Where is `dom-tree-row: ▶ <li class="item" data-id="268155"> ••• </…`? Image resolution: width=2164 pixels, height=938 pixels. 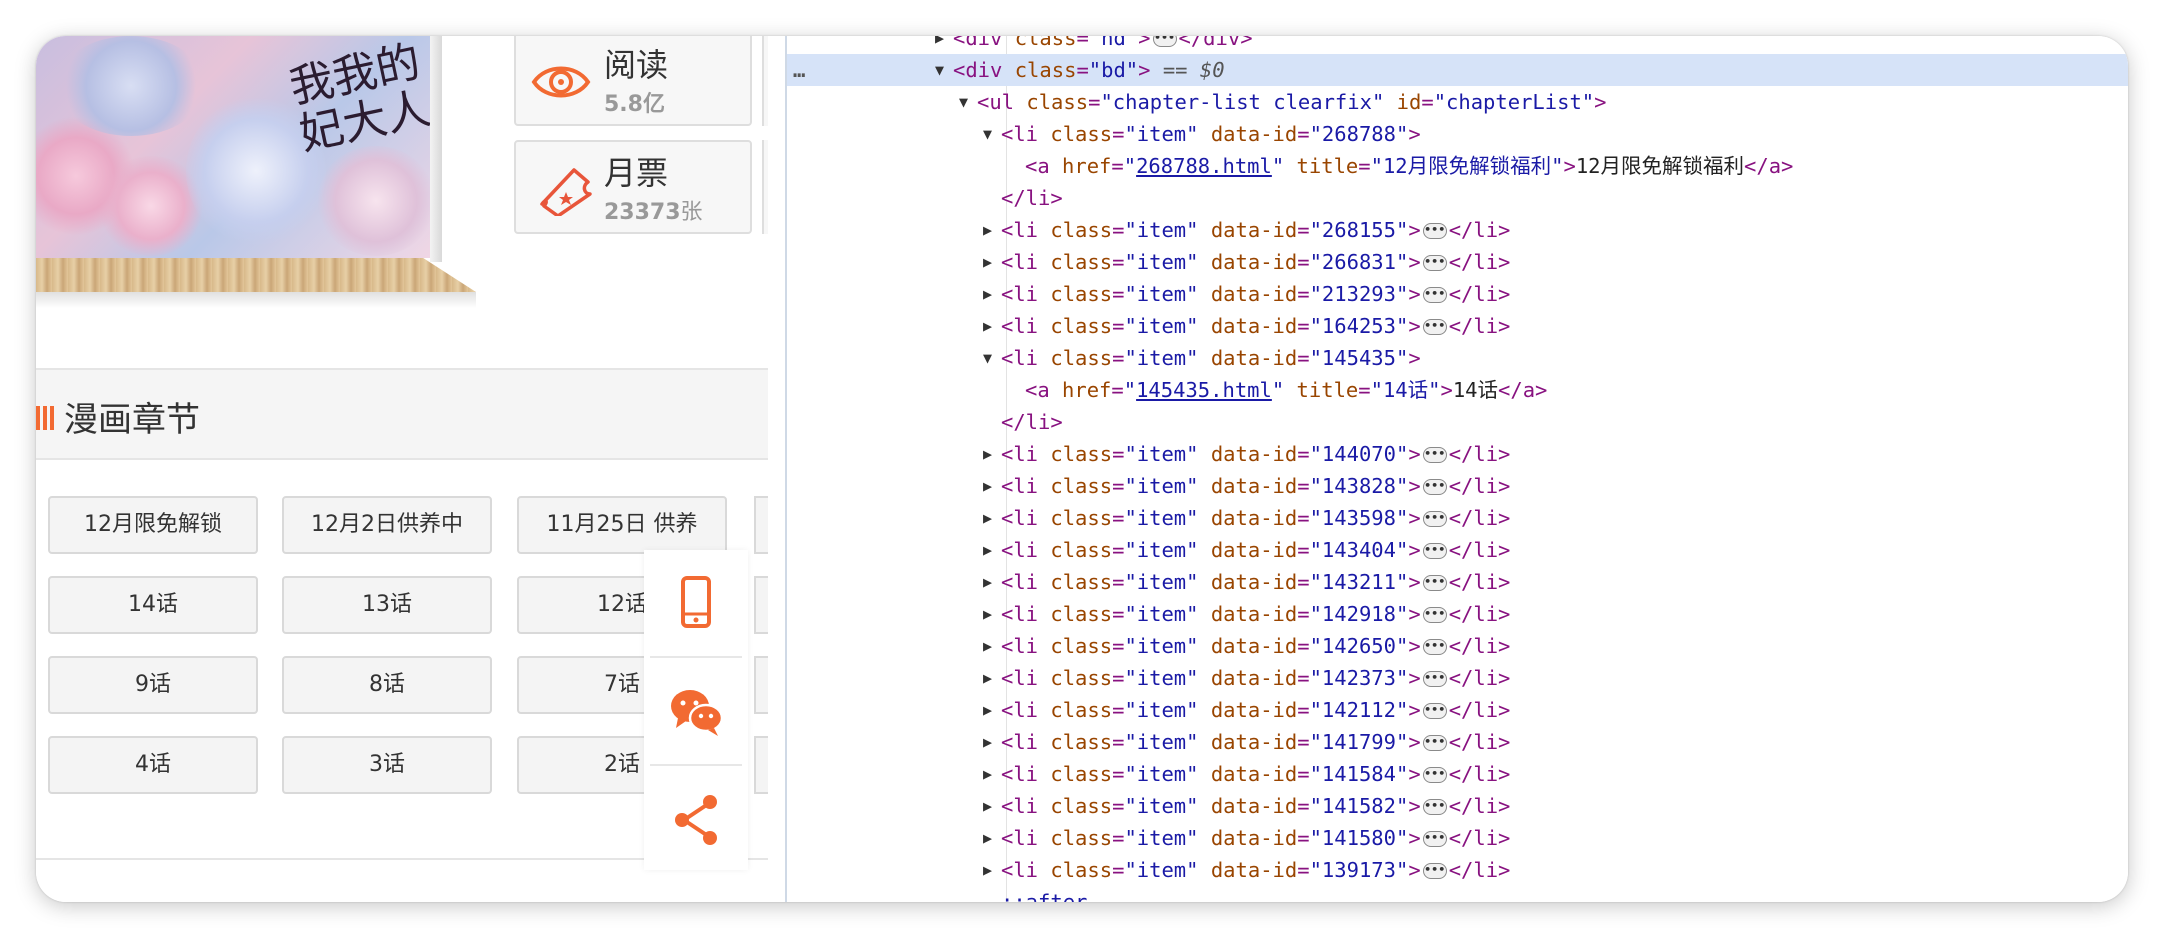
dom-tree-row: ▶ <li class="item" data-id="268155"> ••• </… is located at coordinates (1457, 230).